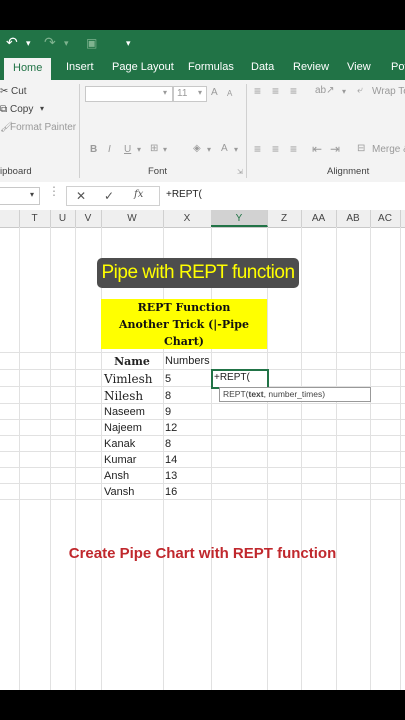 The image size is (405, 720). Describe the element at coordinates (28, 69) in the screenshot. I see `tab-home: Home` at that location.